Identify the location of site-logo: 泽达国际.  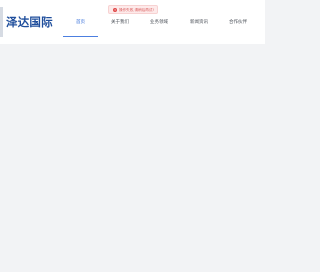
(29, 22).